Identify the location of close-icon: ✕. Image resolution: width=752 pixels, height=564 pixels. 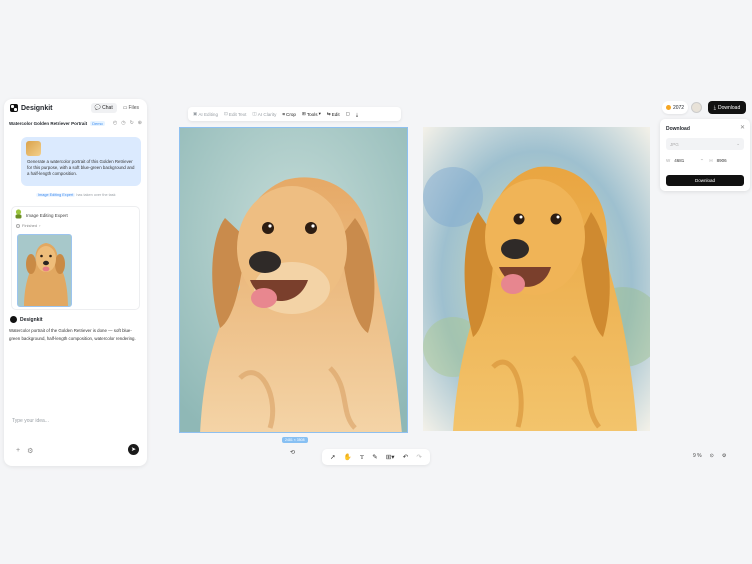
(742, 127).